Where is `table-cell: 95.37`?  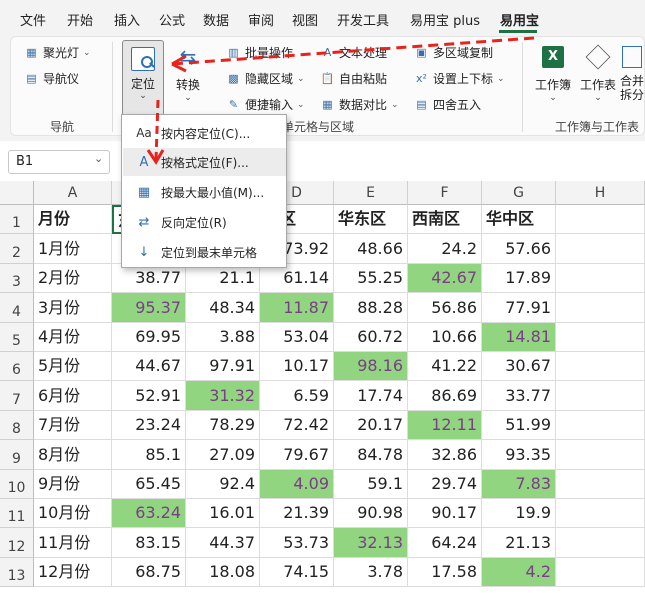 table-cell: 95.37 is located at coordinates (149, 308).